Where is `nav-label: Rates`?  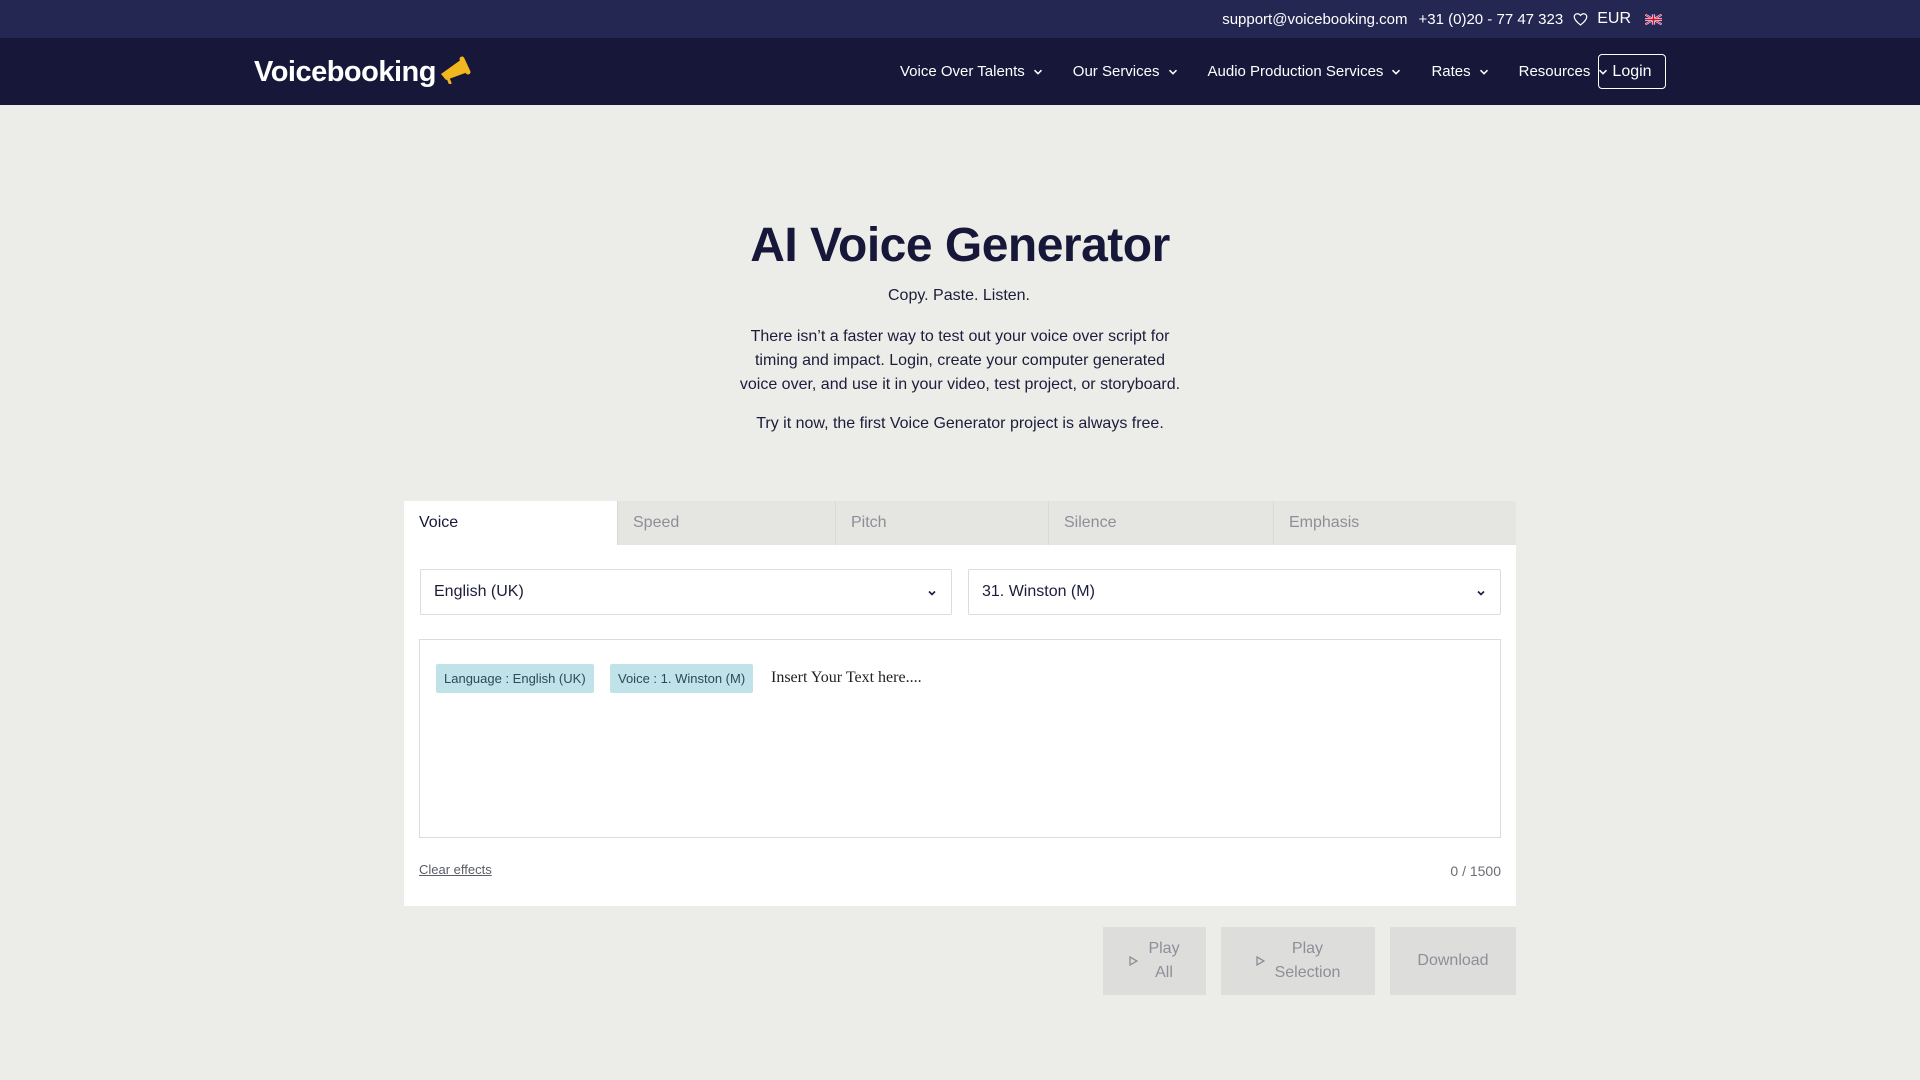 nav-label: Rates is located at coordinates (1451, 71).